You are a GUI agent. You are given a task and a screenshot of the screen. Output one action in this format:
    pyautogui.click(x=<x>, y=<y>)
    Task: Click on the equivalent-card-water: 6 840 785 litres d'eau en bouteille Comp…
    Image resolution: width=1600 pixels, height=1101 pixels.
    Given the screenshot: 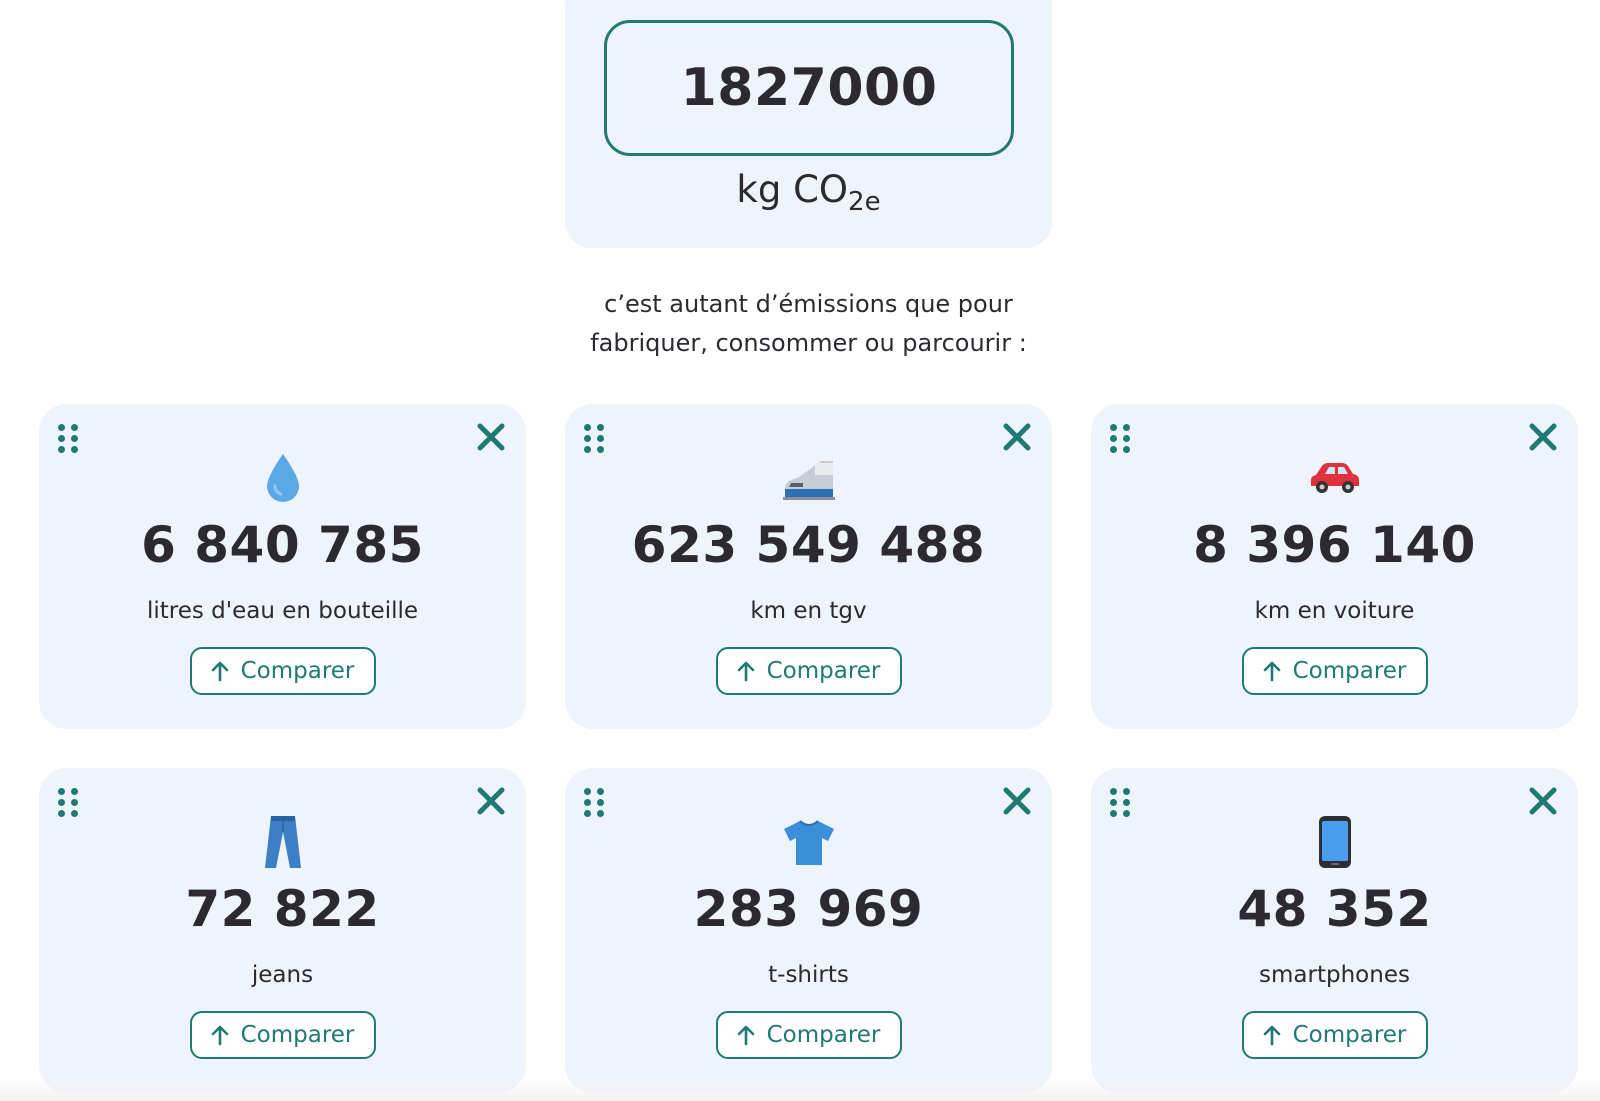 What is the action you would take?
    pyautogui.click(x=282, y=566)
    